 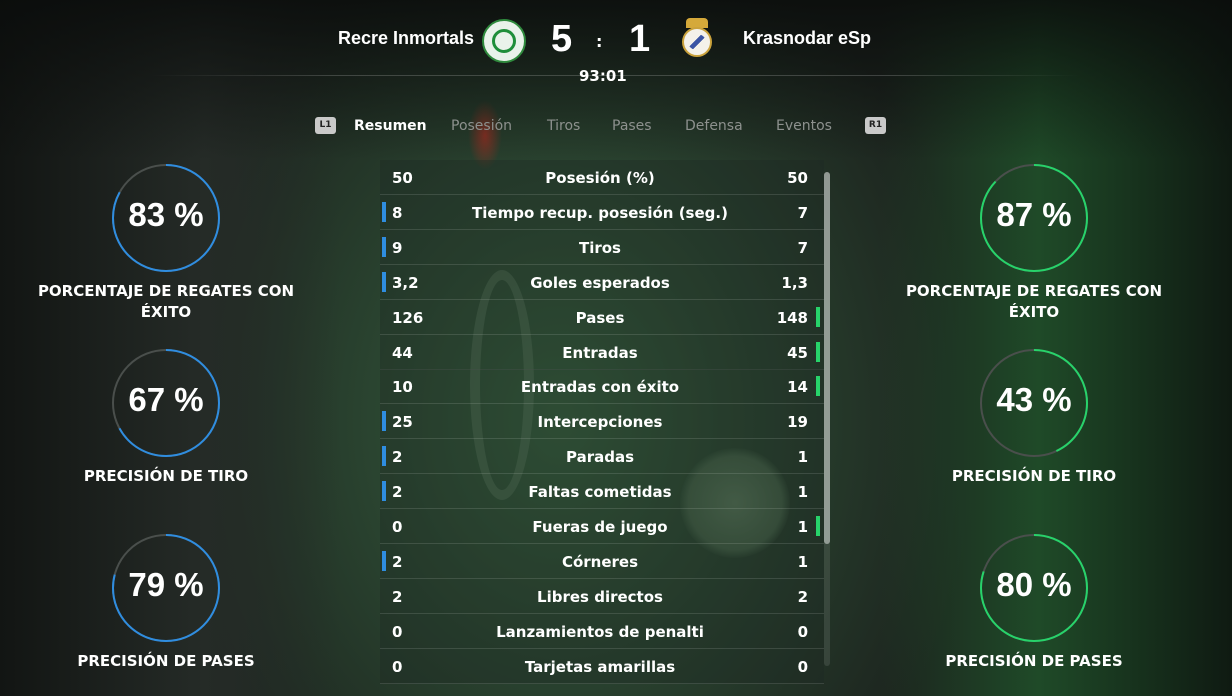 I want to click on home-gauge-value: 67 %, so click(x=166, y=399).